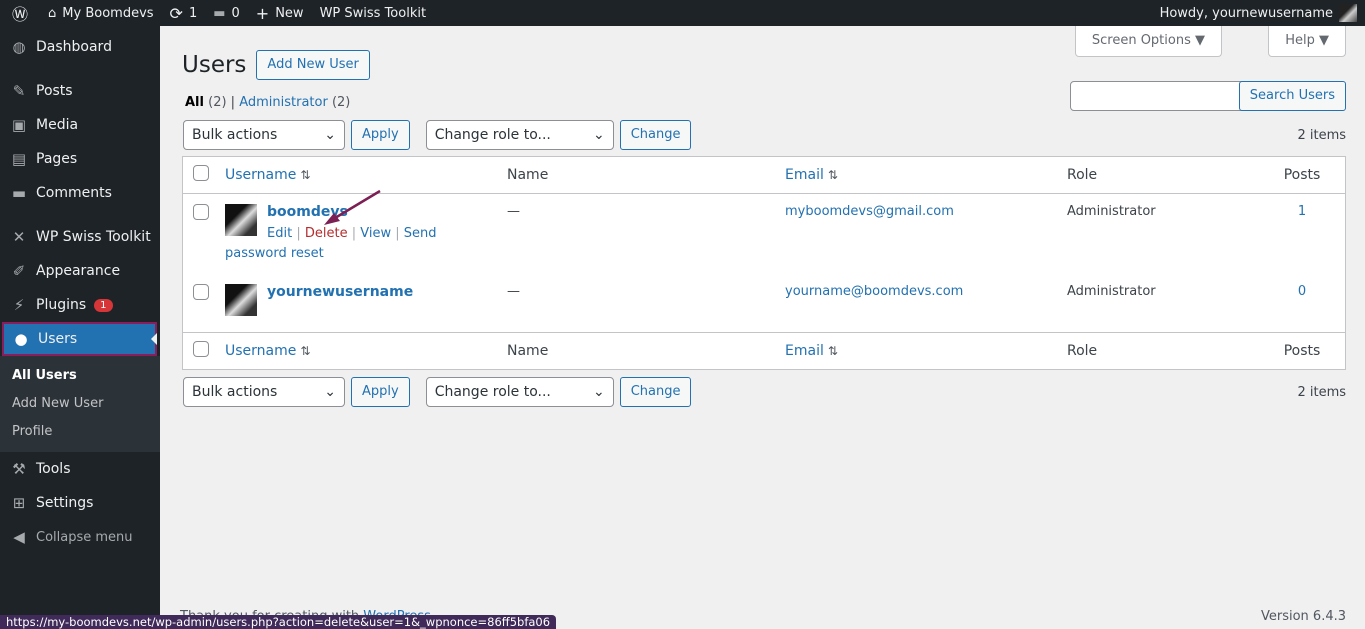 This screenshot has width=1365, height=629. What do you see at coordinates (1148, 41) in the screenshot?
I see `screen-options-button: Screen Options ▼` at bounding box center [1148, 41].